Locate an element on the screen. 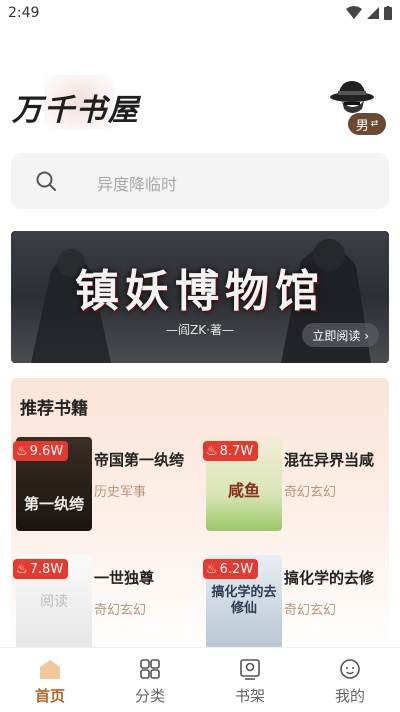 This screenshot has width=400, height=712. tab-label: 书架 is located at coordinates (249, 696).